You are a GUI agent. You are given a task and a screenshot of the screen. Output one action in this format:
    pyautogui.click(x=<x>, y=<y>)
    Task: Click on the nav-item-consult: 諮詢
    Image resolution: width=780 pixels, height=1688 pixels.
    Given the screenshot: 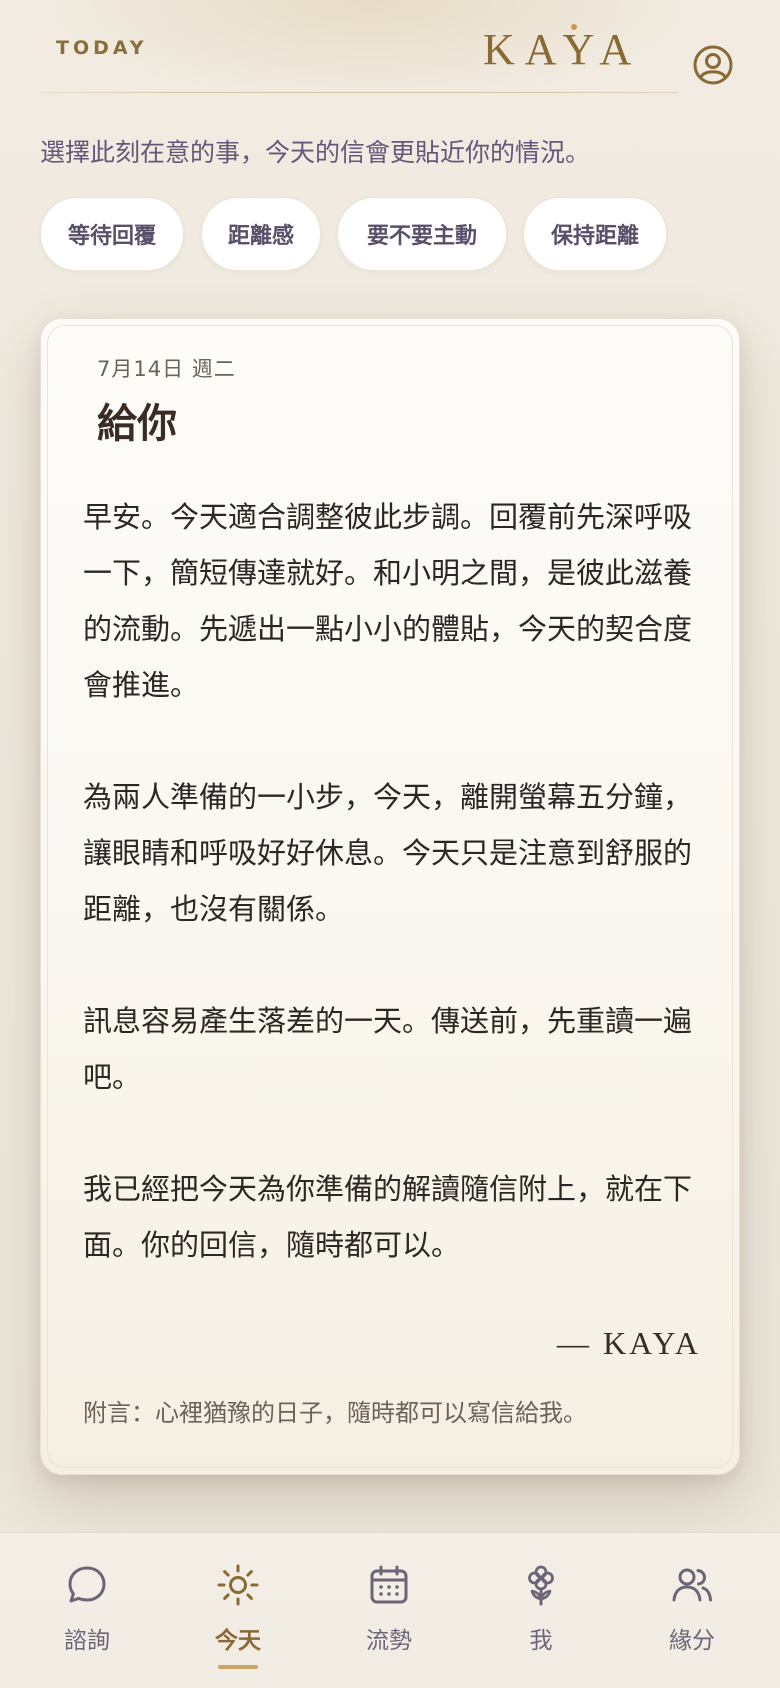 What is the action you would take?
    pyautogui.click(x=87, y=1618)
    